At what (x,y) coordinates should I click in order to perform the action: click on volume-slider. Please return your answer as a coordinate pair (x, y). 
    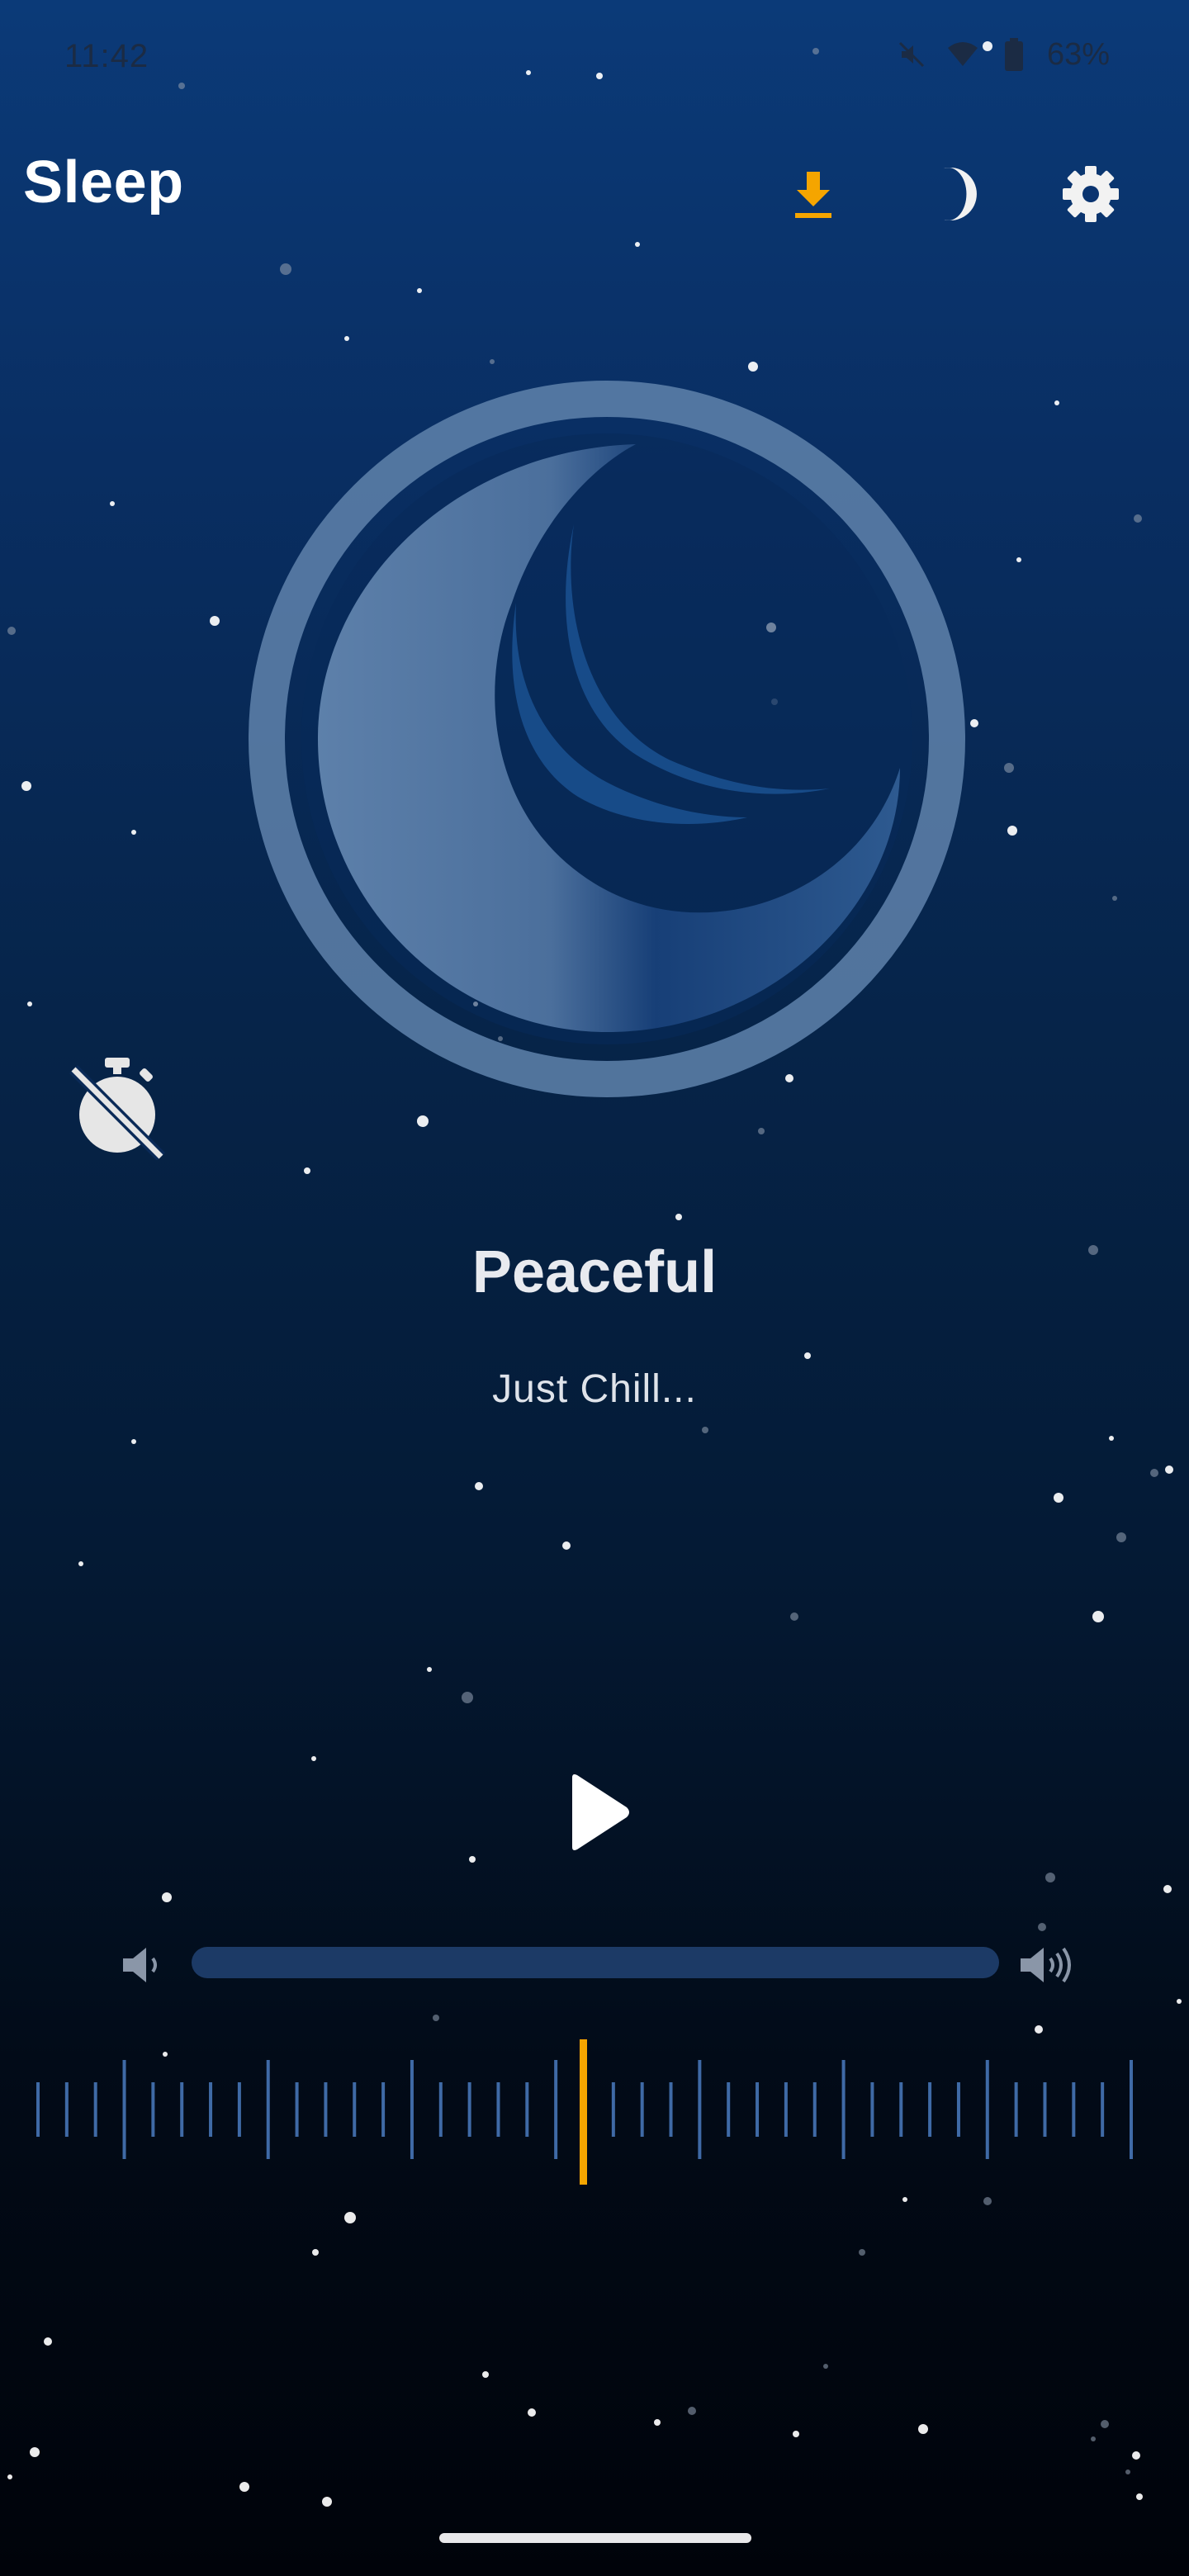
    Looking at the image, I should click on (595, 1962).